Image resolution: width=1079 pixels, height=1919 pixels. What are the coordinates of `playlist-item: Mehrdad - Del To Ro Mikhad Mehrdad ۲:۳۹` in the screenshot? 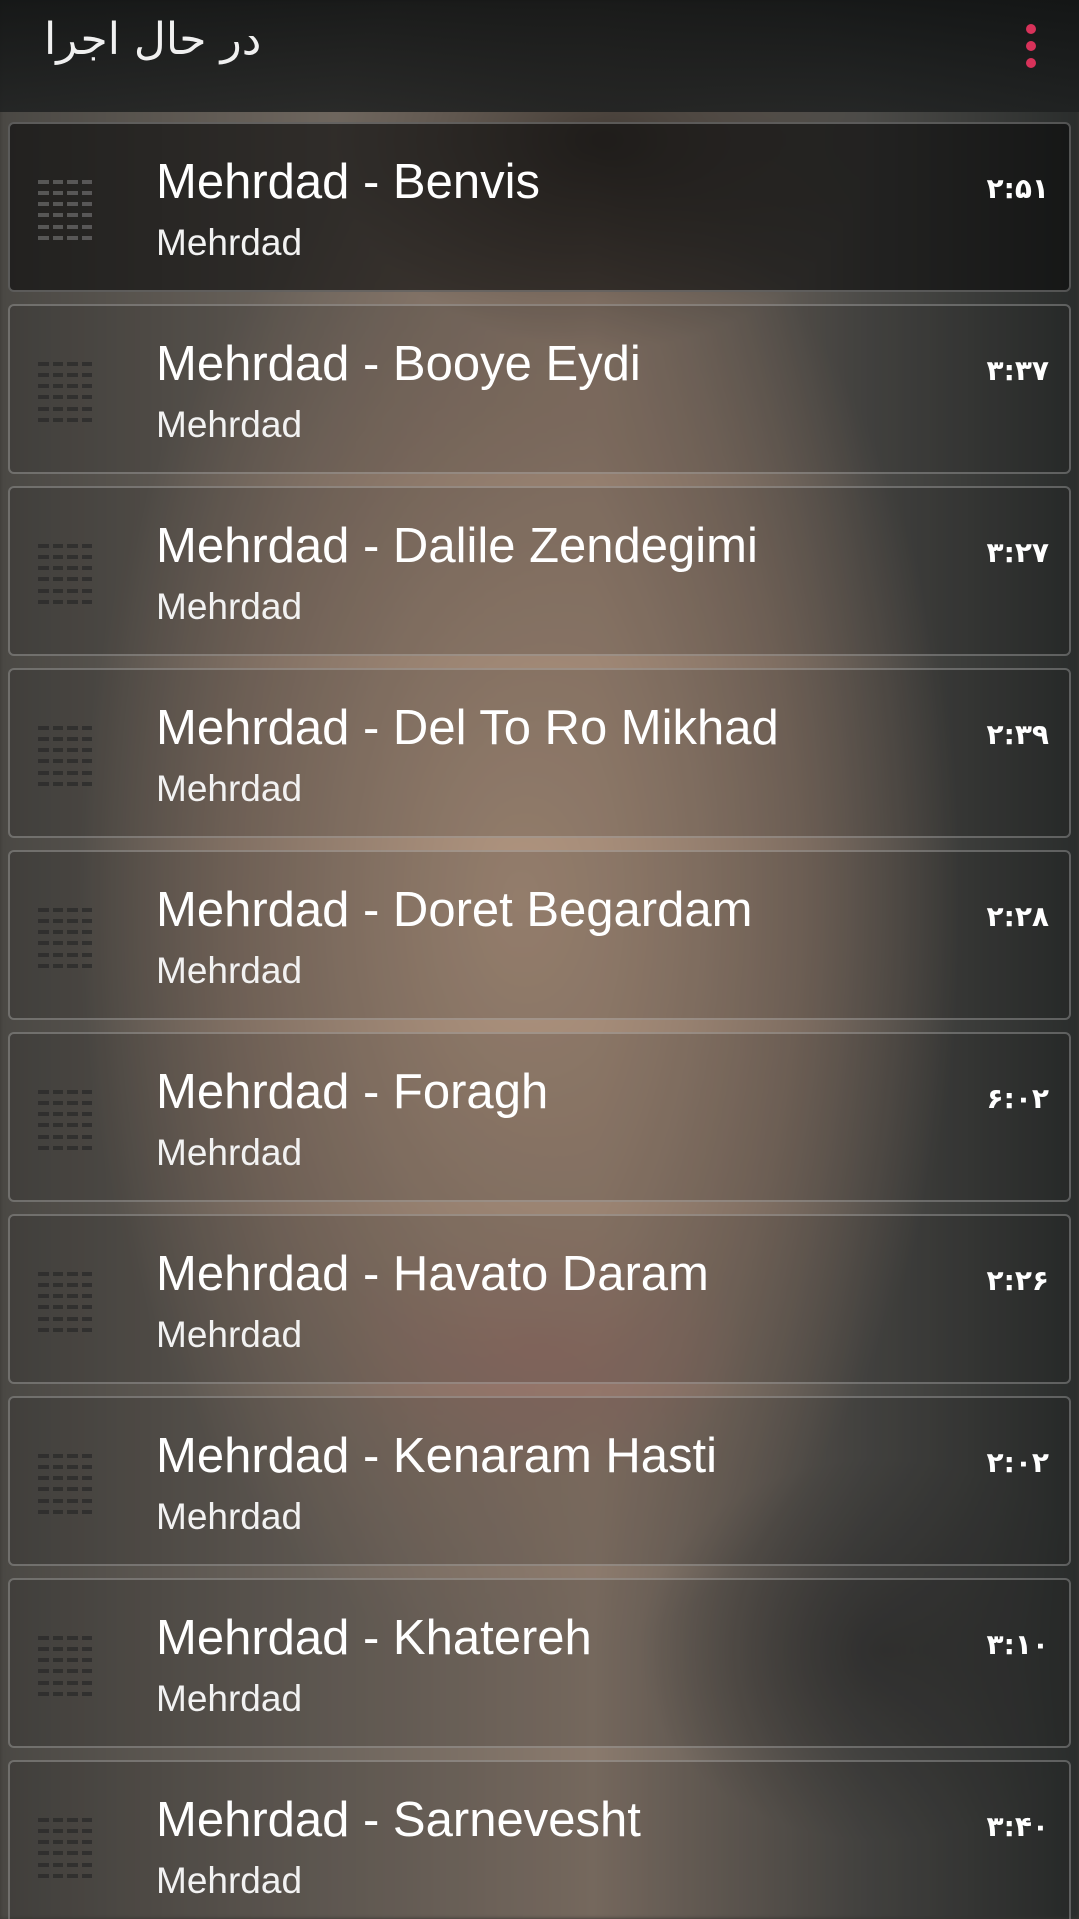 It's located at (539, 753).